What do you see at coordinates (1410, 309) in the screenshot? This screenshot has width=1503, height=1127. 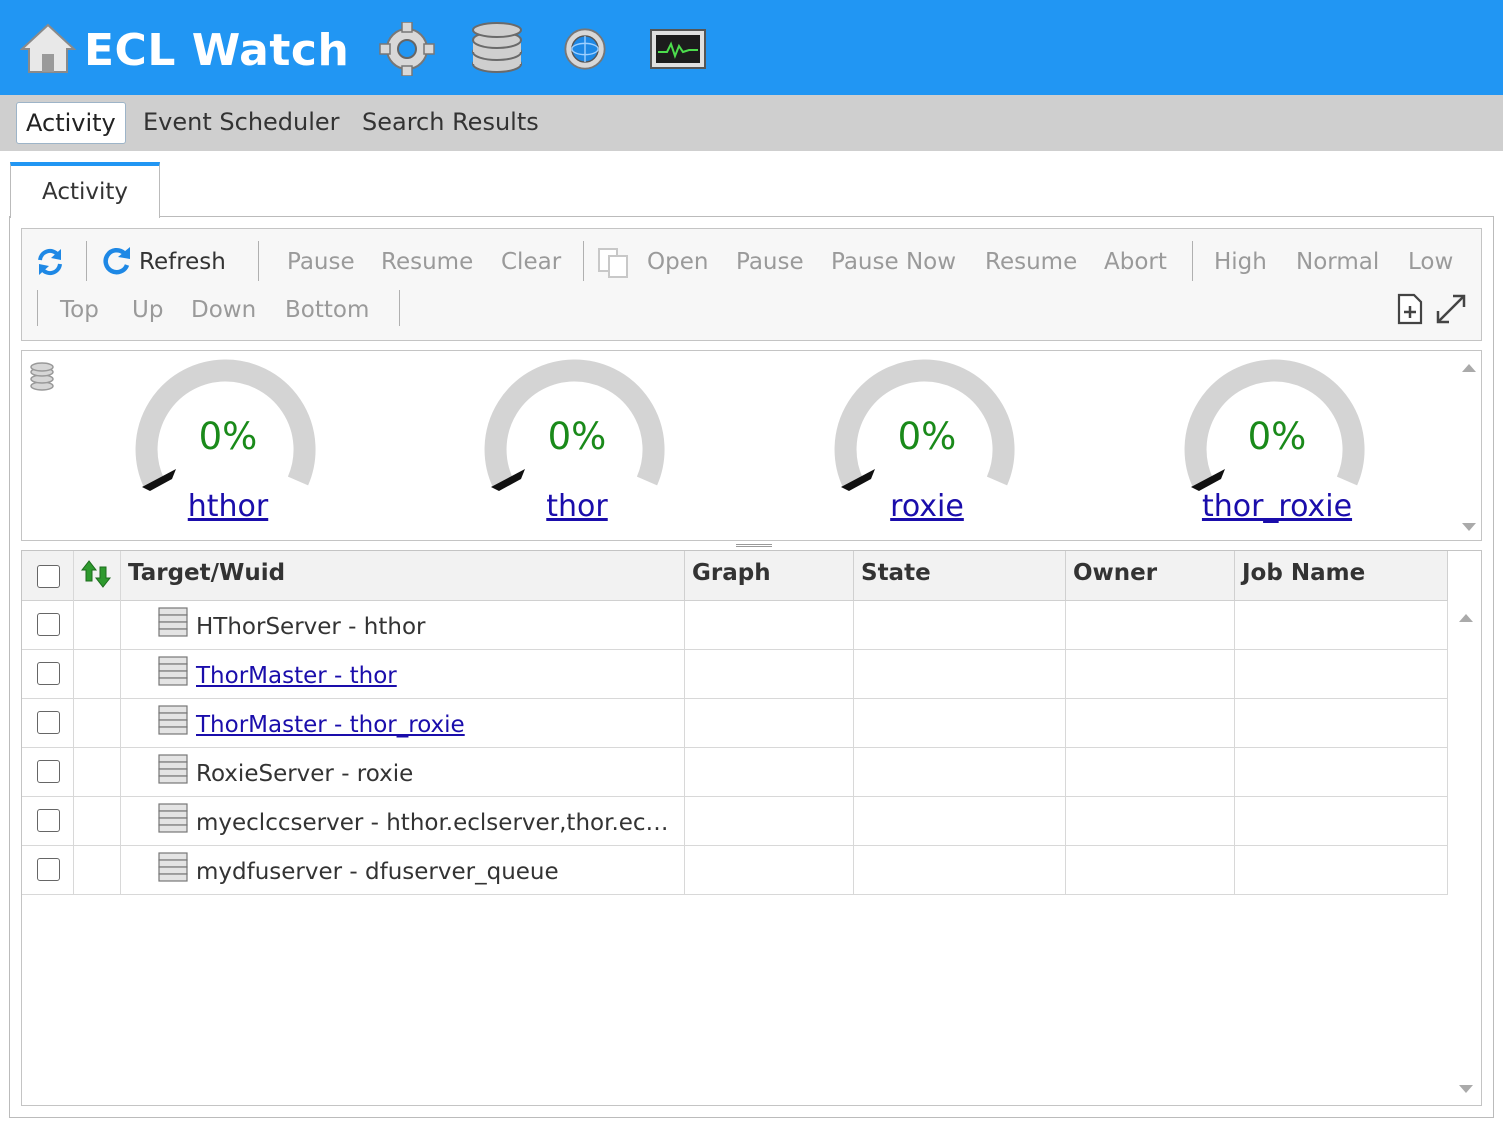 I see `export-icon` at bounding box center [1410, 309].